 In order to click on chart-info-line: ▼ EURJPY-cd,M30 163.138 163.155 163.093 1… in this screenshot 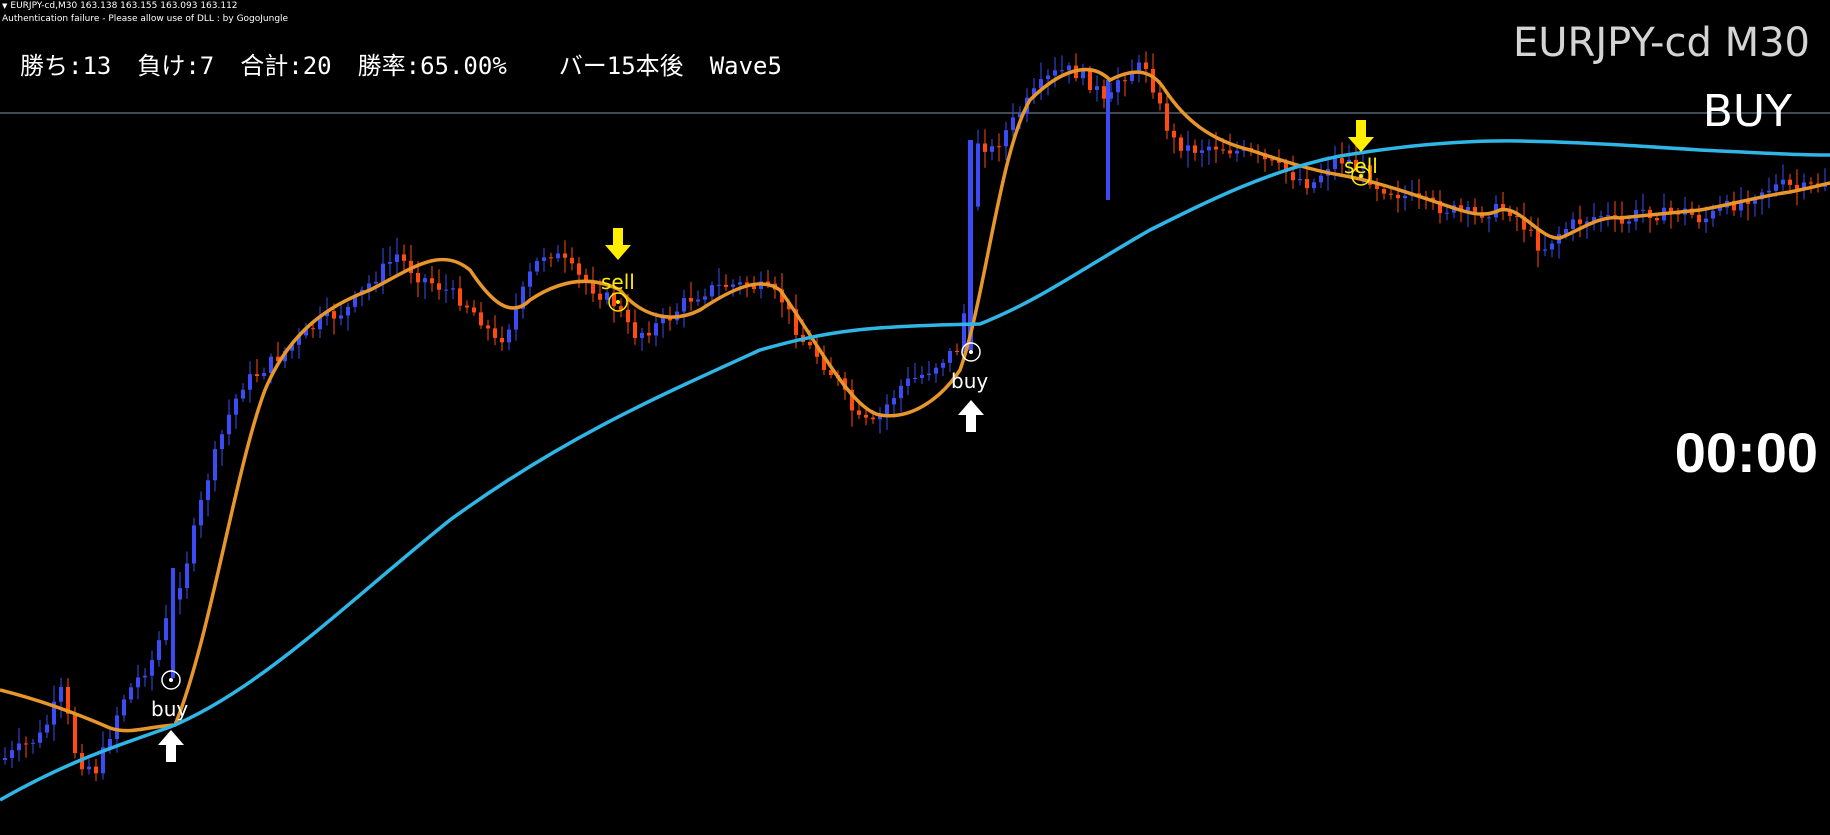, I will do `click(120, 6)`.